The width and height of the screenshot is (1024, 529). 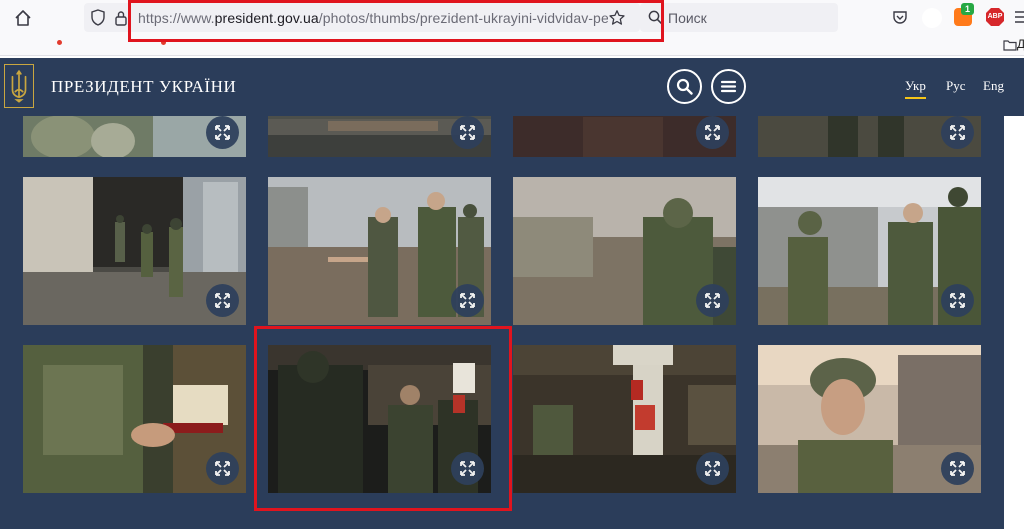 What do you see at coordinates (23, 18) in the screenshot?
I see `home-icon` at bounding box center [23, 18].